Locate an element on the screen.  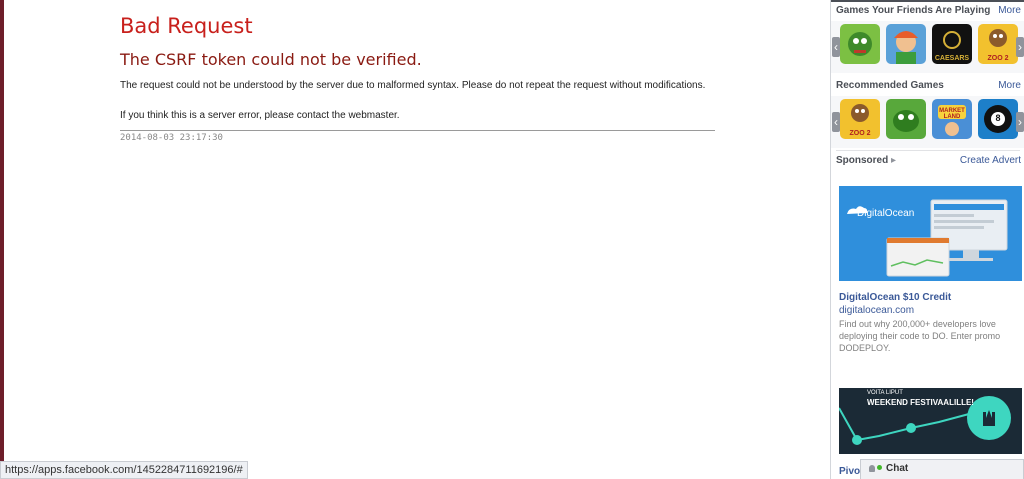
festival-ad-headline: WEEKEND FESTIVAALILLE! is located at coordinates (920, 402).